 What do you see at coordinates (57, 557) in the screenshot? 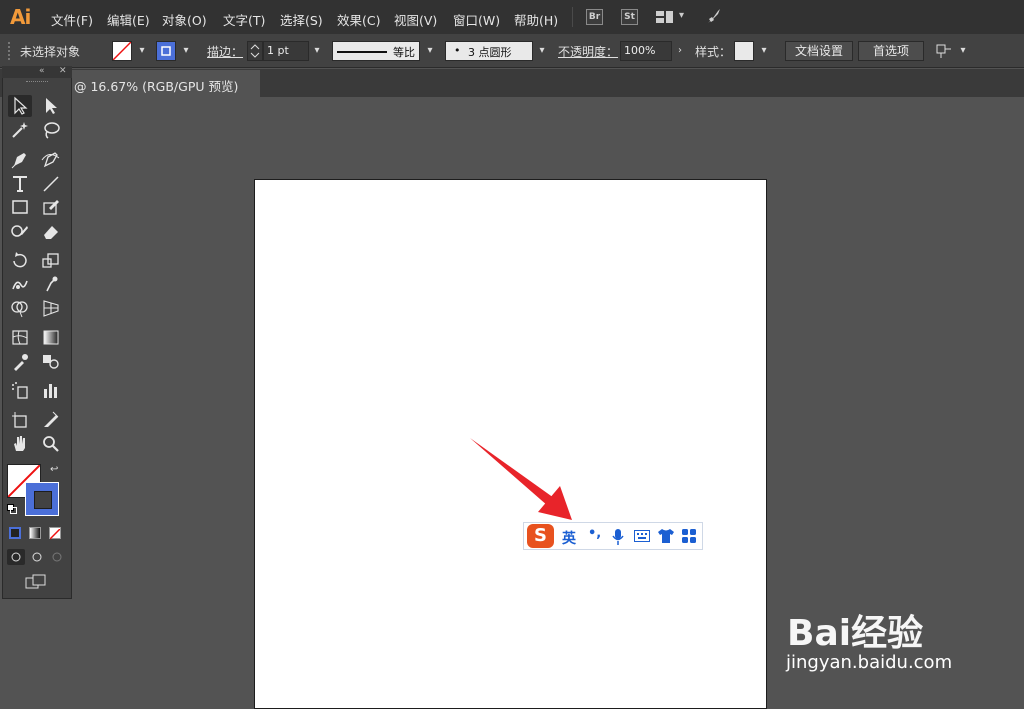
I see `draw-inside-icon` at bounding box center [57, 557].